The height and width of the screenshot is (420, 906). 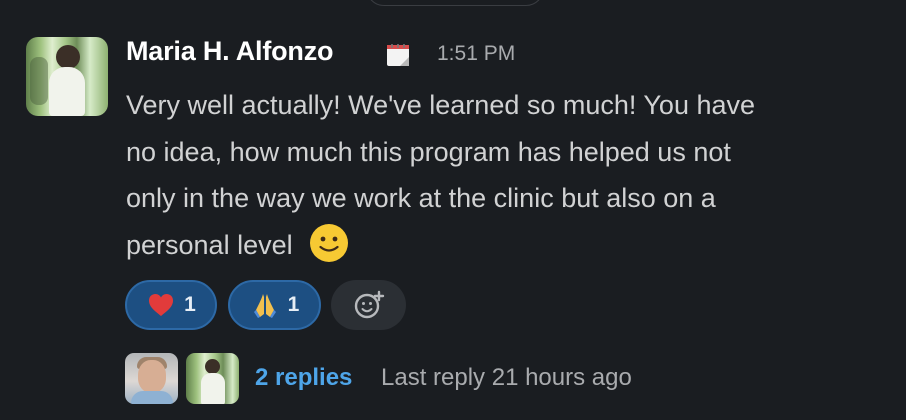 What do you see at coordinates (68, 57) in the screenshot?
I see `avatar-head` at bounding box center [68, 57].